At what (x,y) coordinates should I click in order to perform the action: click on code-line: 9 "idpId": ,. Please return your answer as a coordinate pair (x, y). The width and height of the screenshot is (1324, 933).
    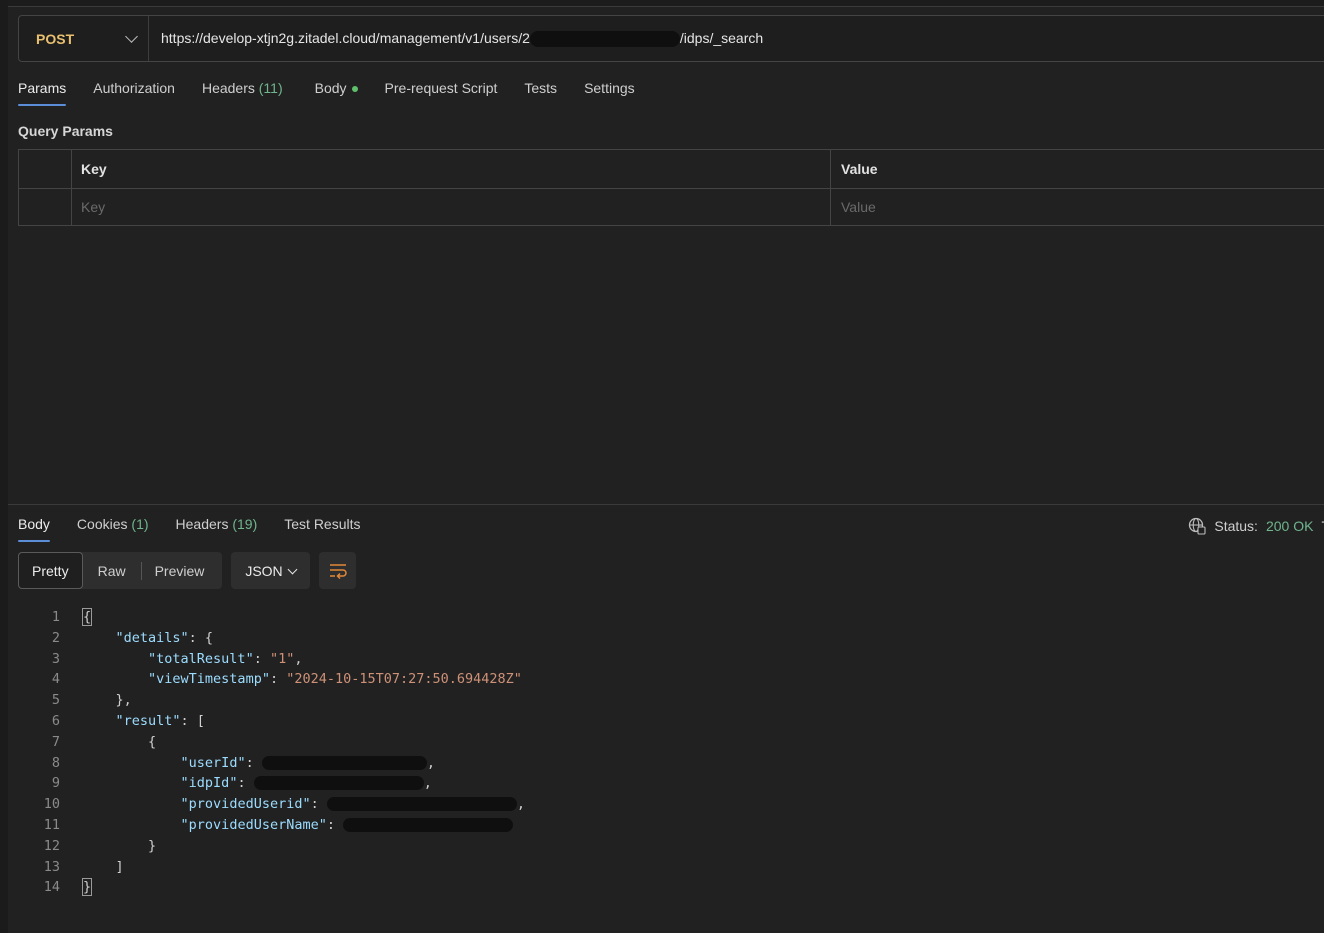
    Looking at the image, I should click on (271, 783).